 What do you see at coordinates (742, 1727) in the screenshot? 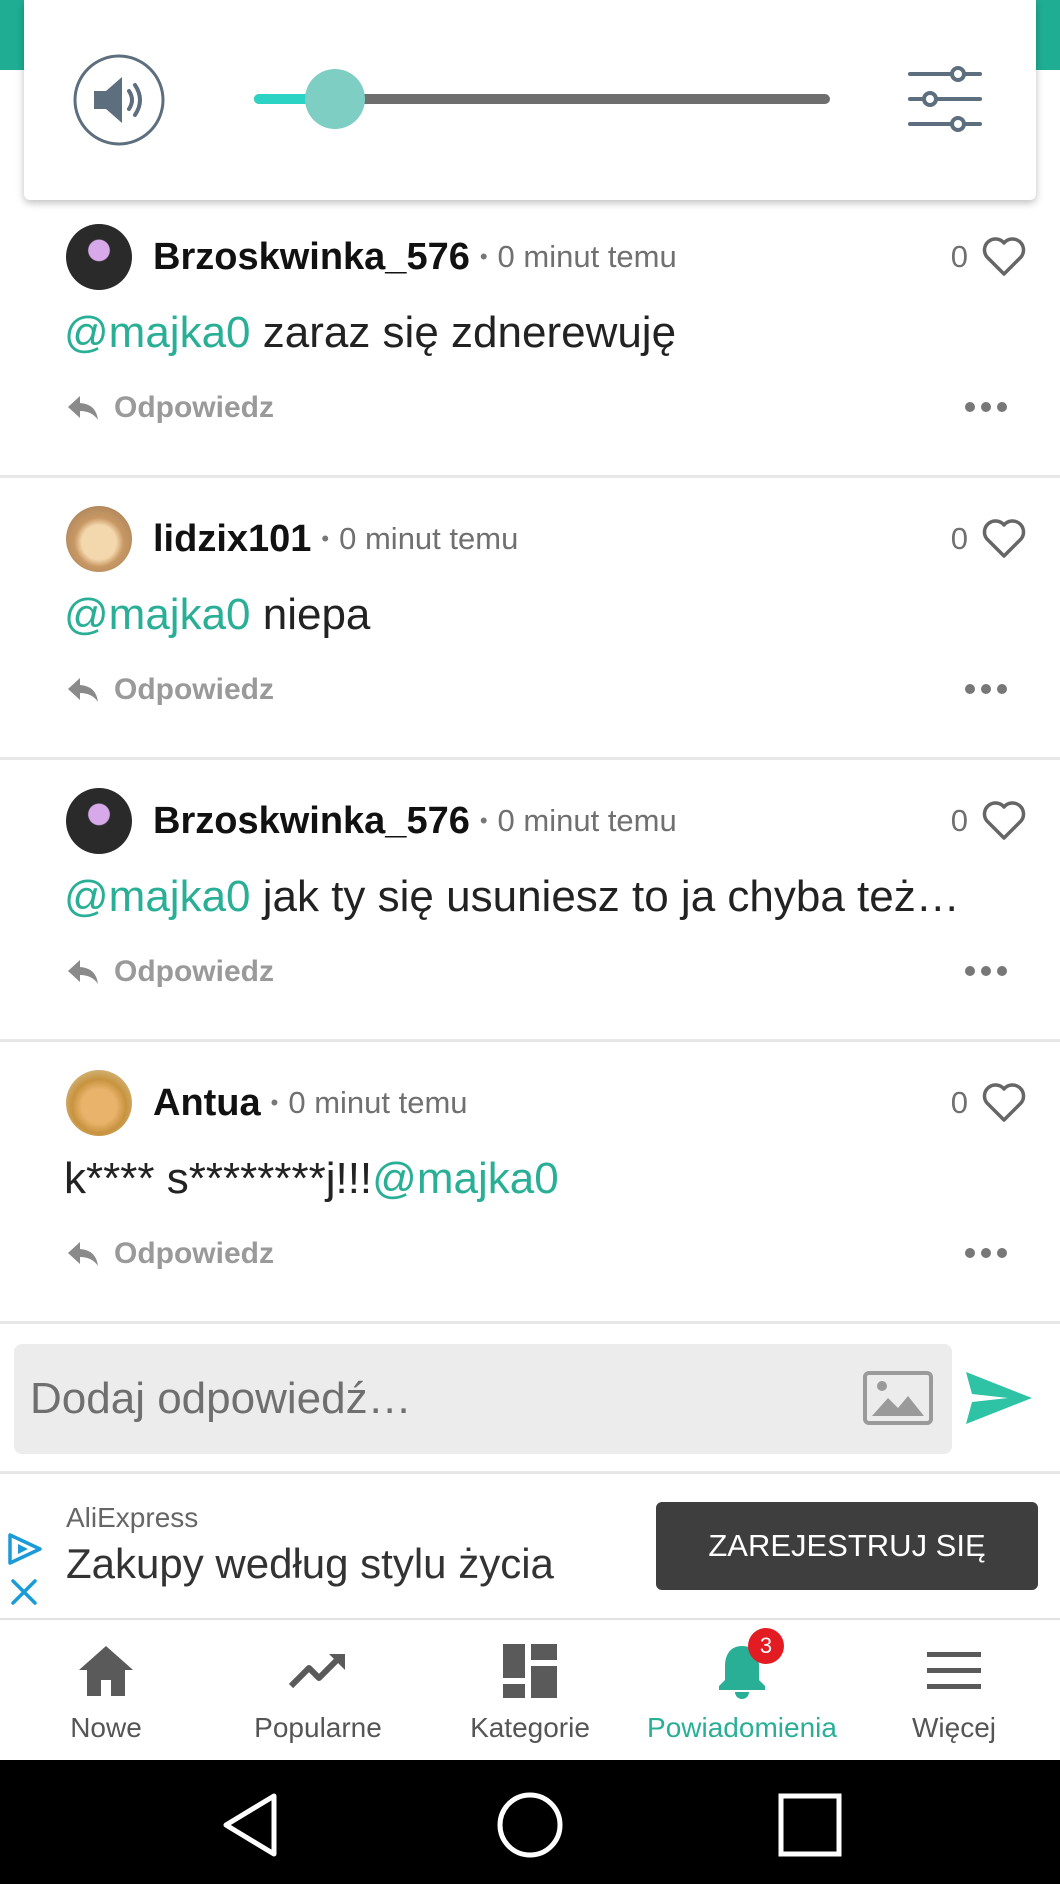
I see `nav-label: Powiadomienia` at bounding box center [742, 1727].